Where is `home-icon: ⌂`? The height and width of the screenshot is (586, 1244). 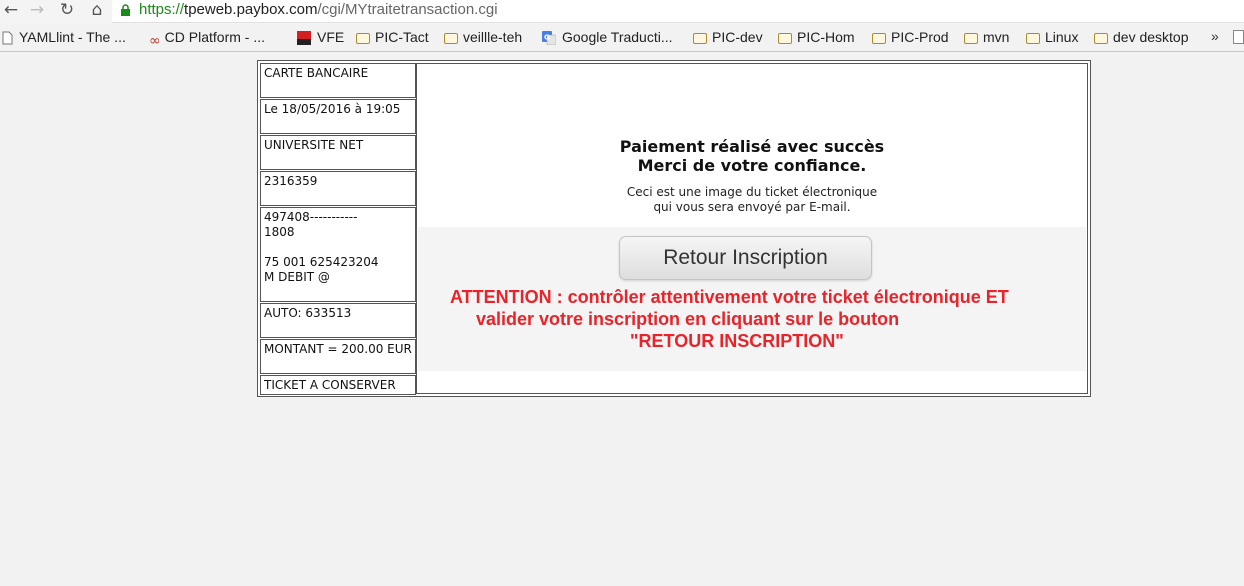 home-icon: ⌂ is located at coordinates (97, 11).